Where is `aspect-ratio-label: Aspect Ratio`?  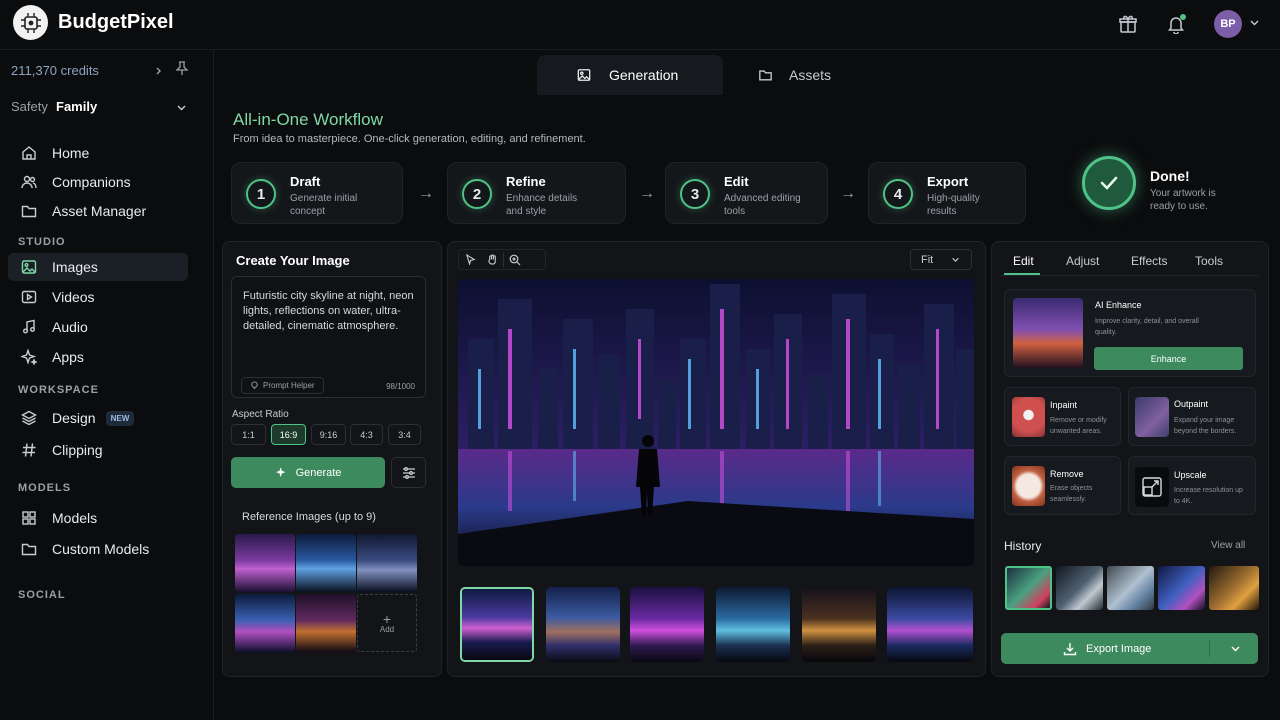 aspect-ratio-label: Aspect Ratio is located at coordinates (260, 414).